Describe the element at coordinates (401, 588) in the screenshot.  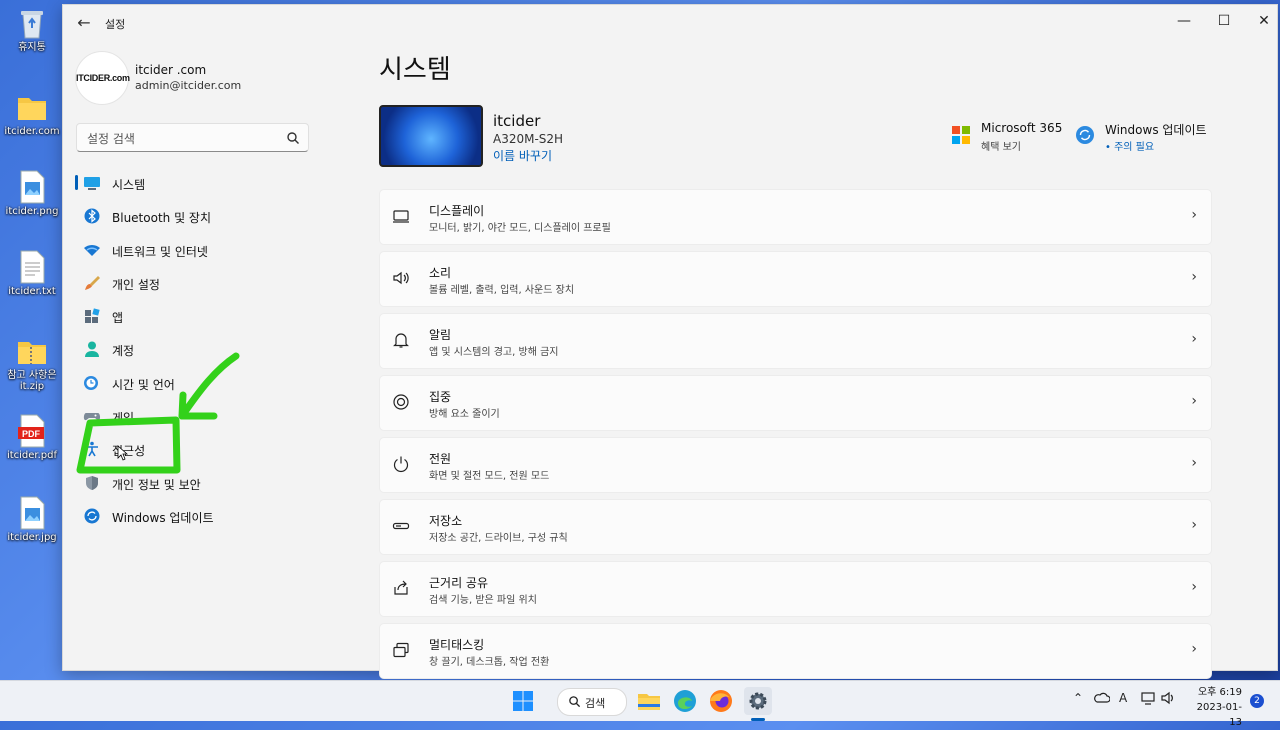
I see `share-icon` at that location.